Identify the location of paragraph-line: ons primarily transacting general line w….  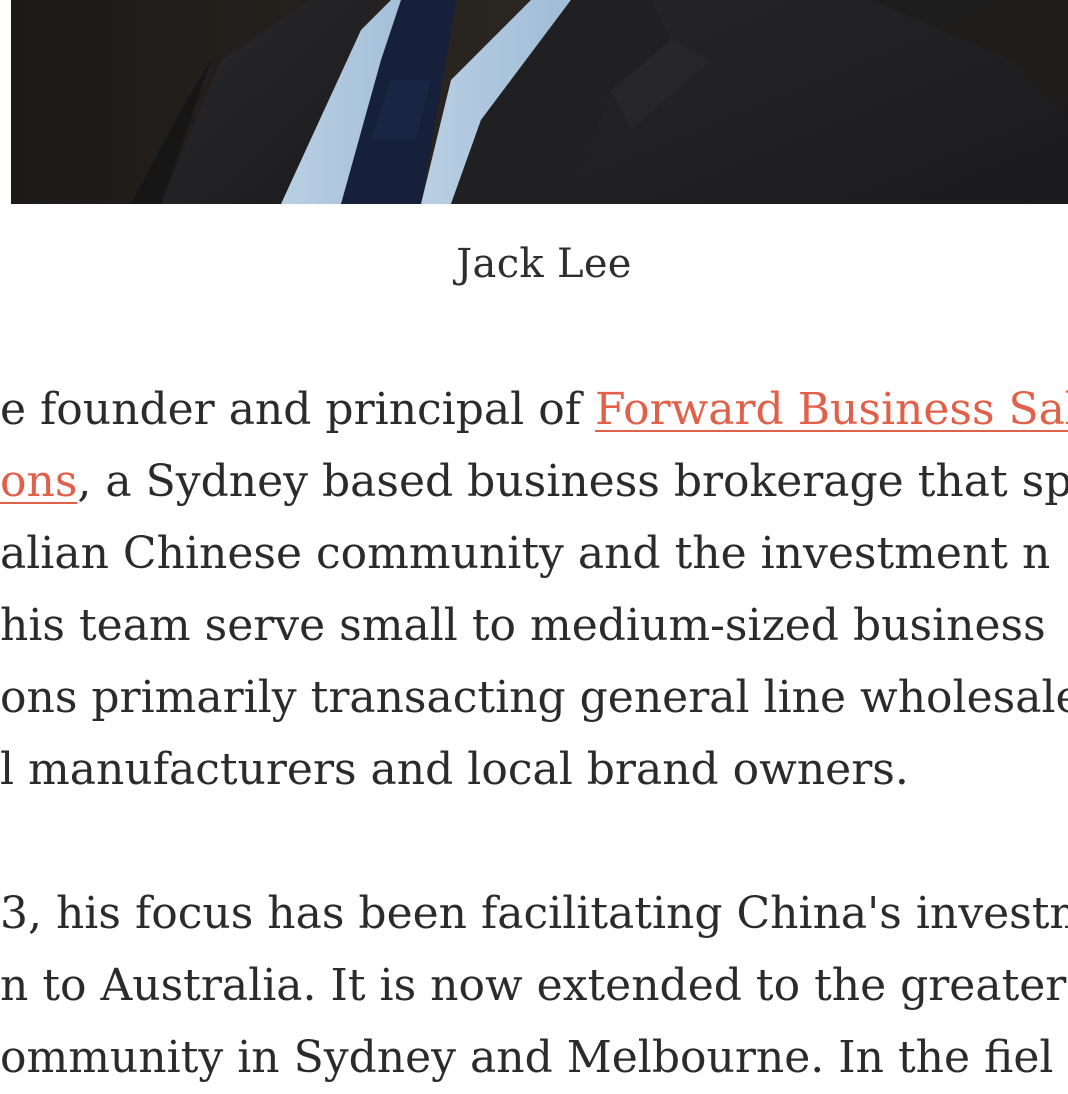
(534, 697).